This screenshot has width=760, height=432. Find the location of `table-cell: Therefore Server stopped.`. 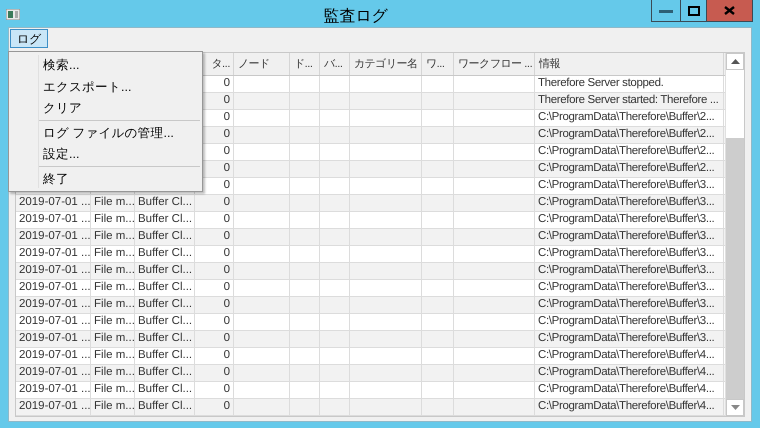

table-cell: Therefore Server stopped. is located at coordinates (629, 84).